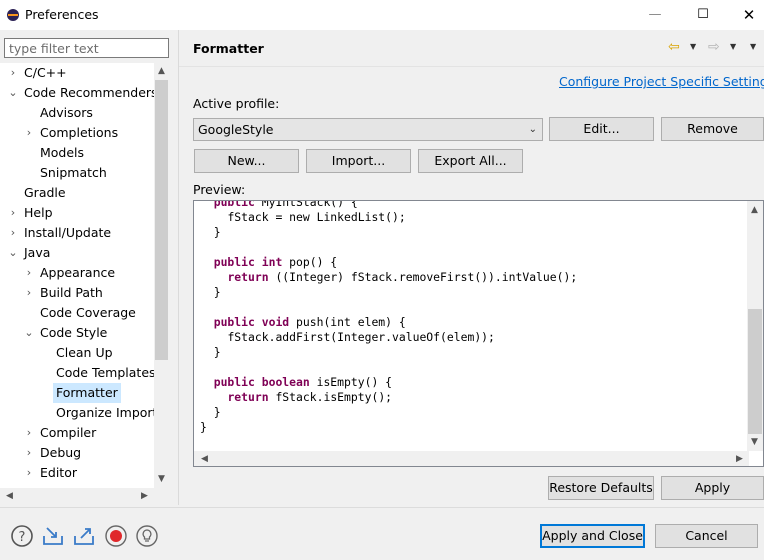 The height and width of the screenshot is (560, 764). I want to click on tree-item: ⌄ Code Recommenders, so click(77, 93).